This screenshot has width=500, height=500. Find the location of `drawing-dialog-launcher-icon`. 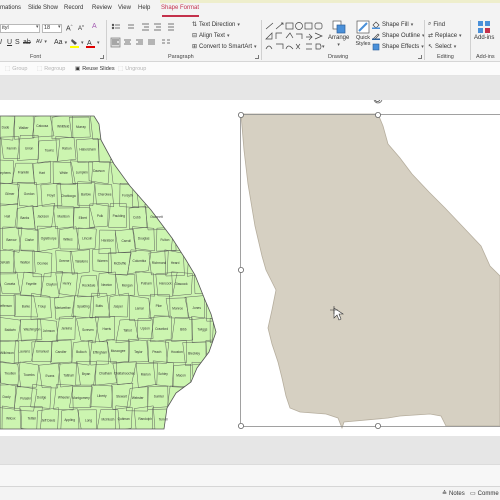

drawing-dialog-launcher-icon is located at coordinates (420, 57).